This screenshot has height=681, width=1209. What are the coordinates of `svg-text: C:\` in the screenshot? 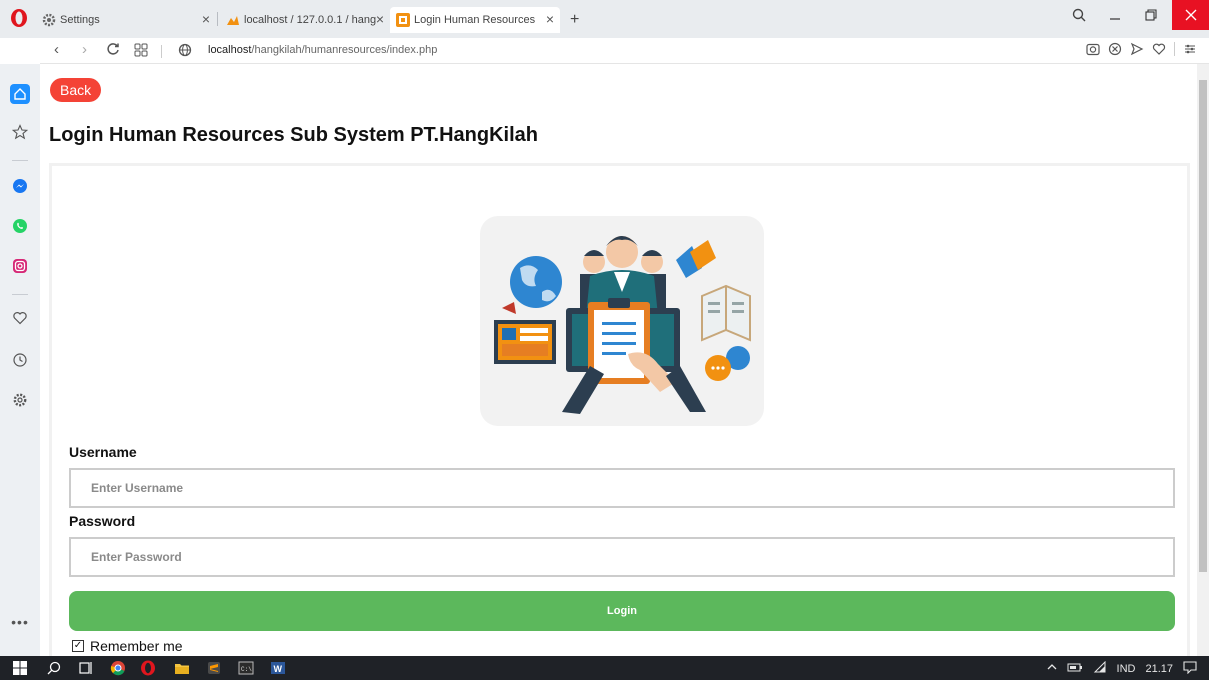 It's located at (246, 669).